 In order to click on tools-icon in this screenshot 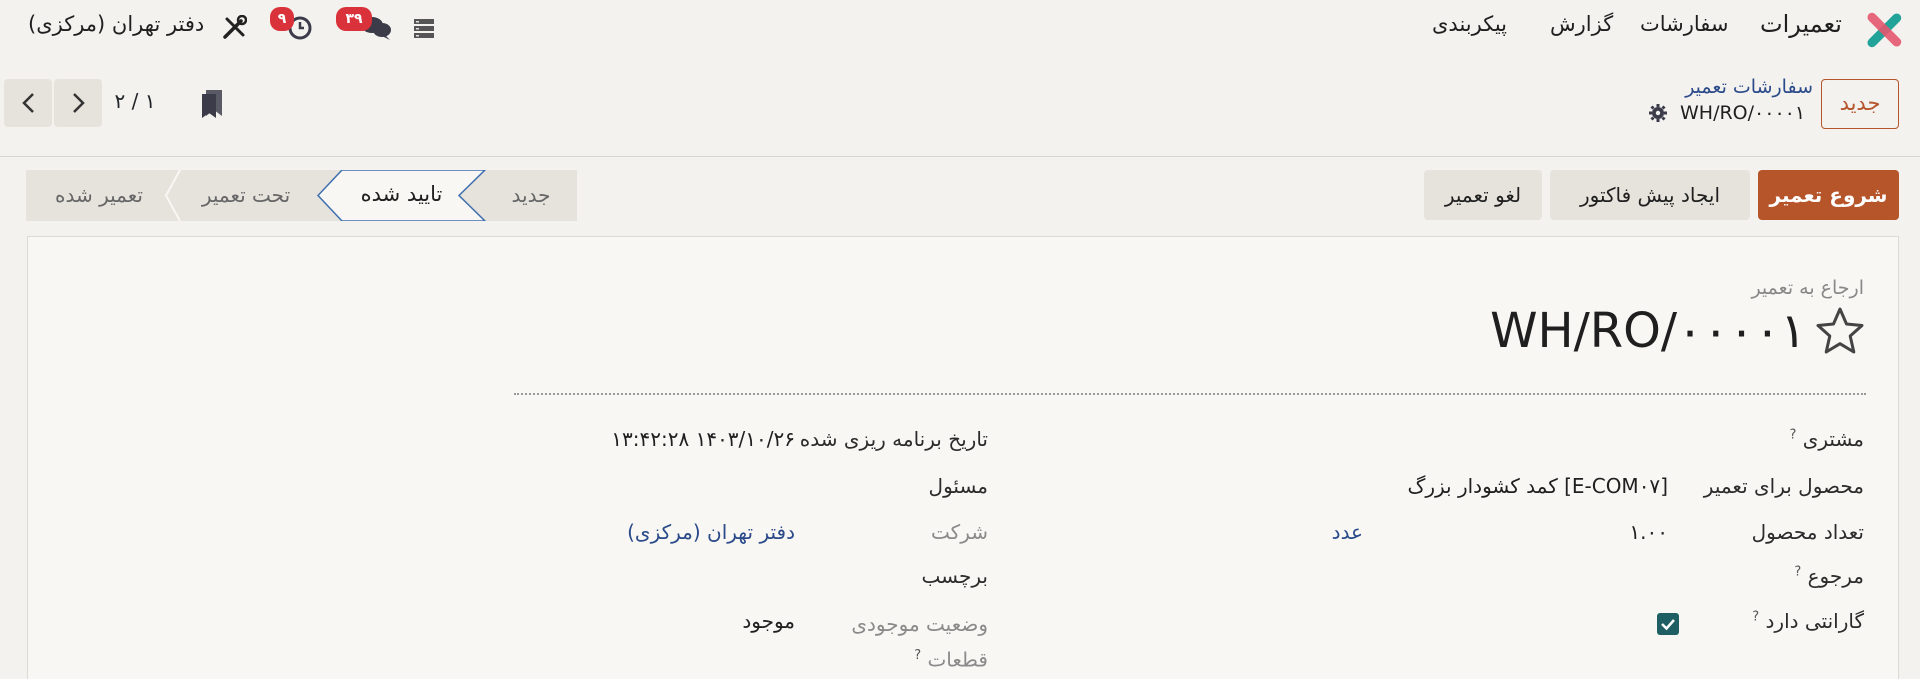, I will do `click(234, 27)`.